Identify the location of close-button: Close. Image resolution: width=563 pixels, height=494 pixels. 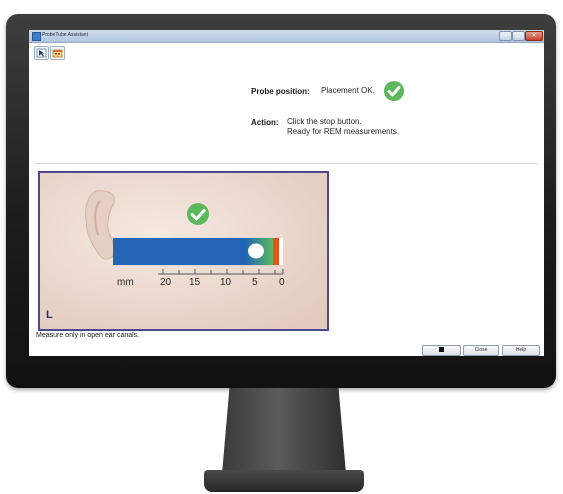
(481, 350).